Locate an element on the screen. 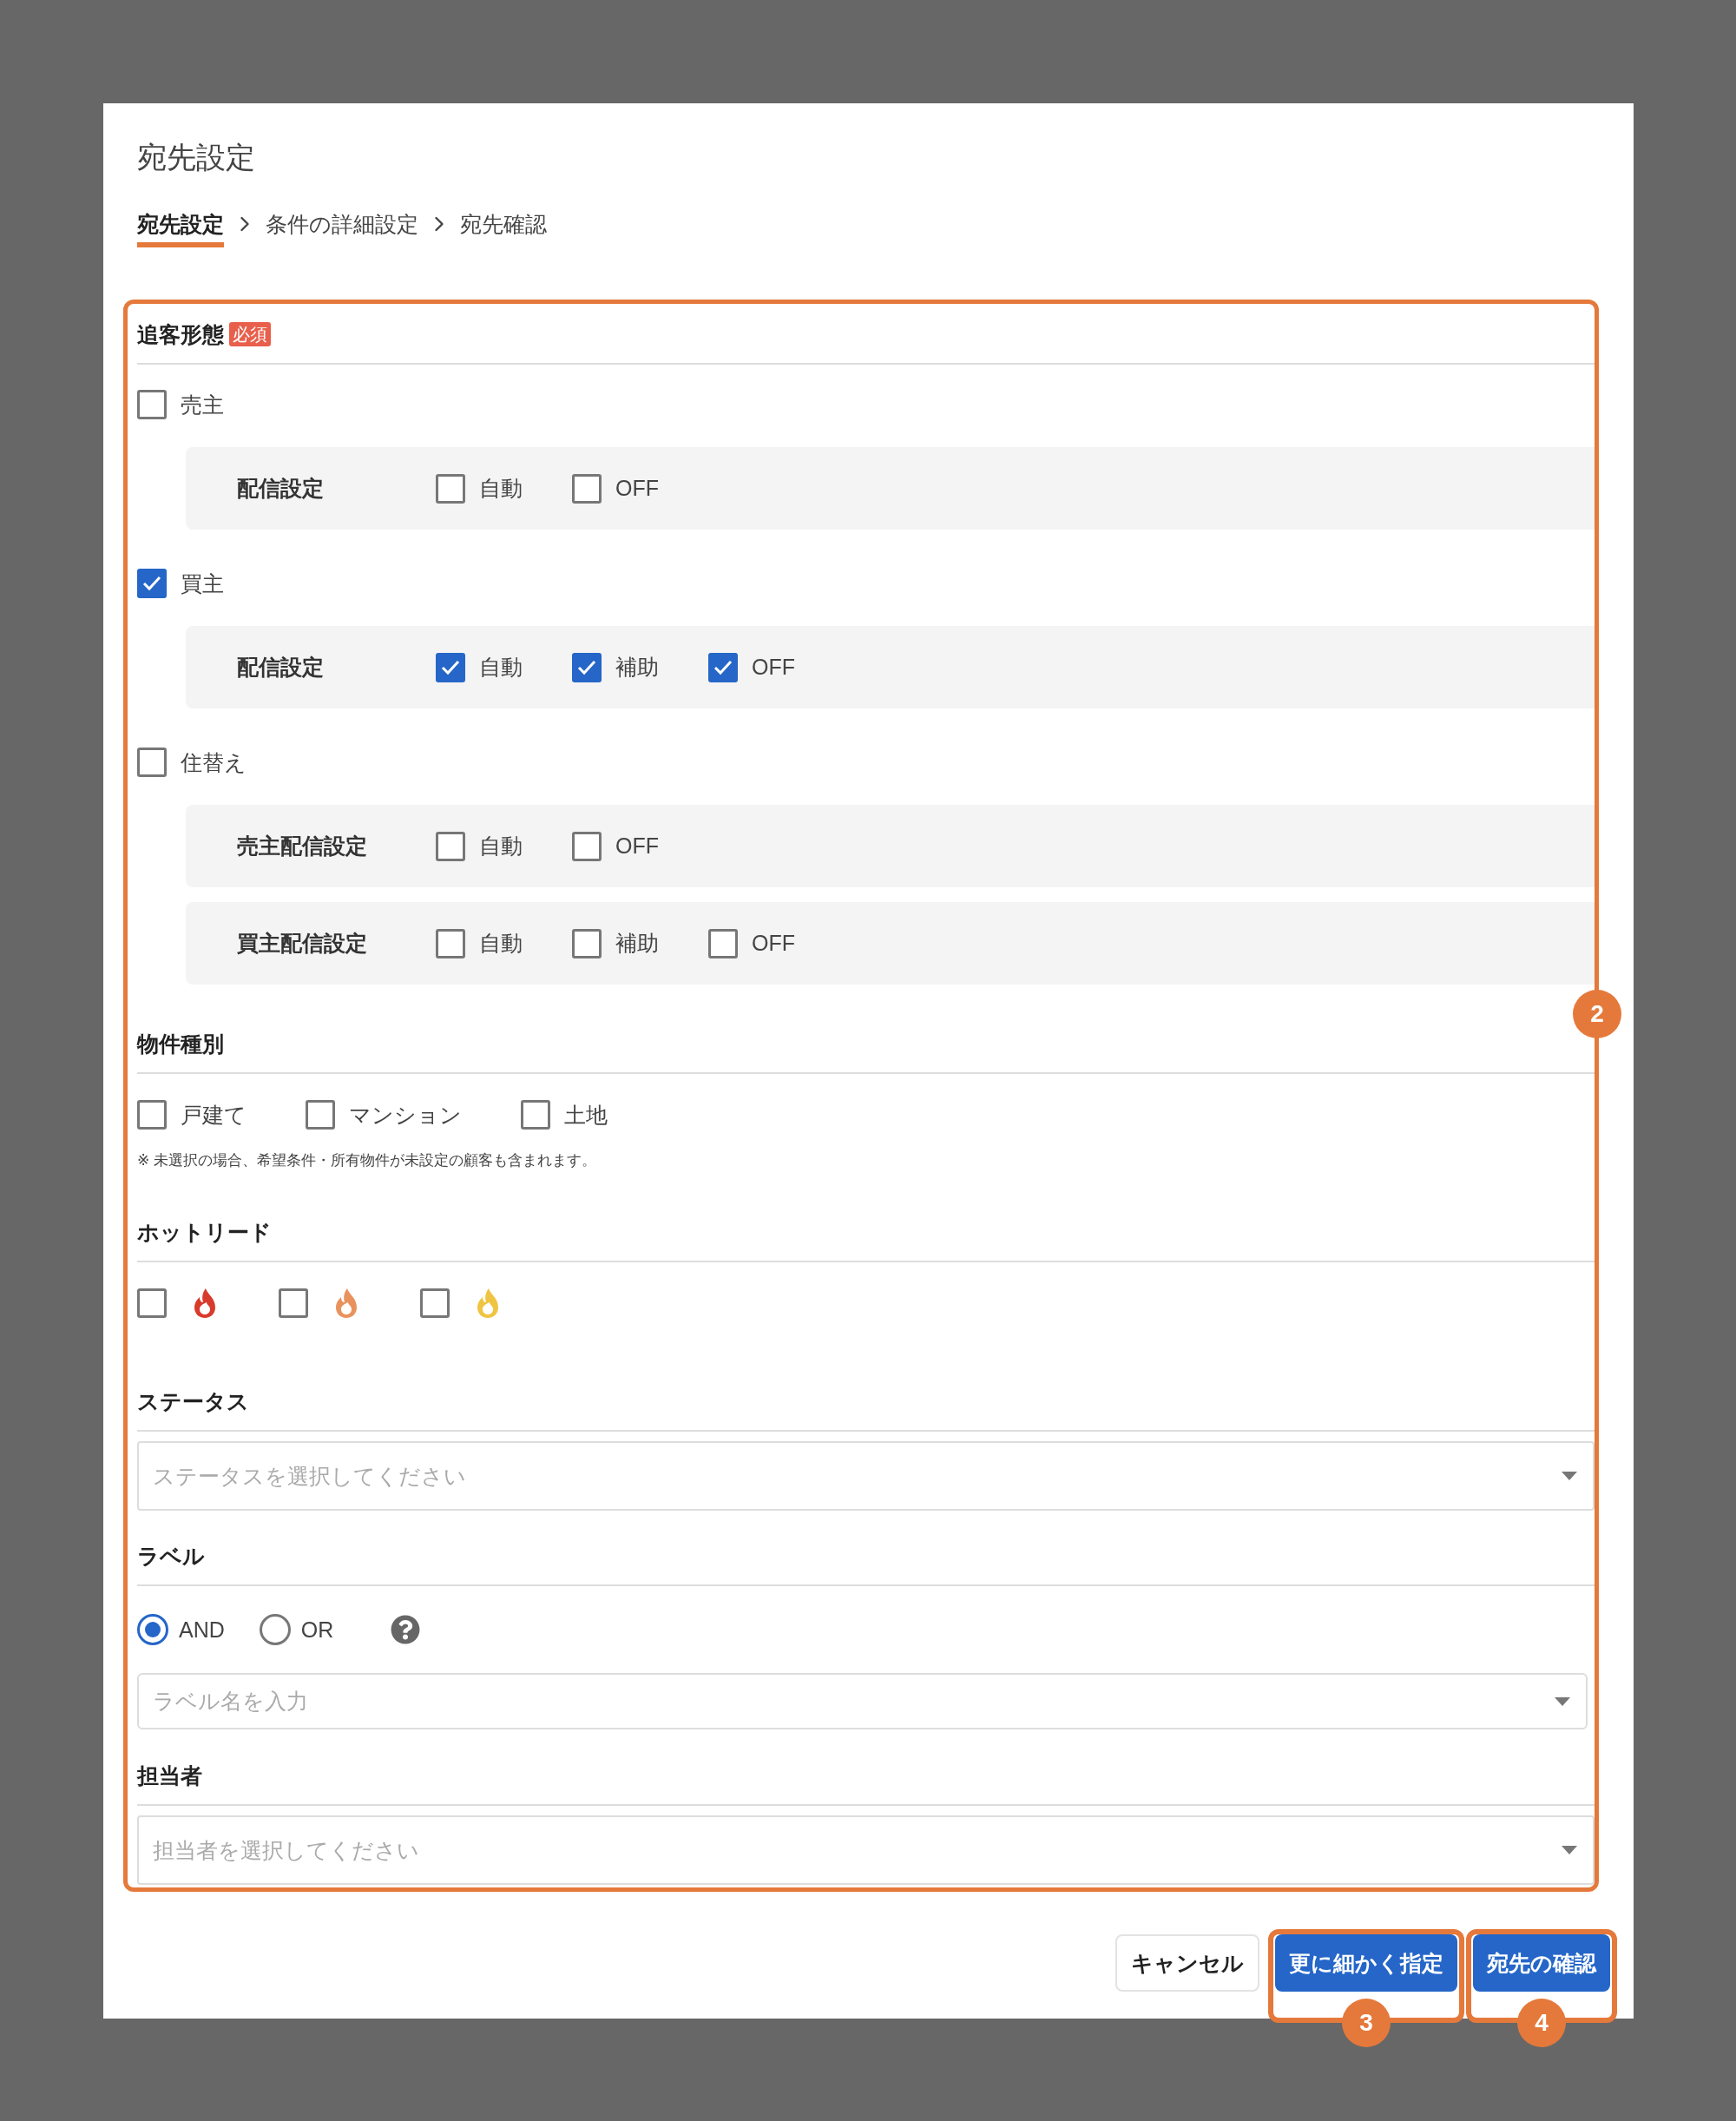 Image resolution: width=1736 pixels, height=2121 pixels. checkbox-option: 住替え is located at coordinates (192, 763).